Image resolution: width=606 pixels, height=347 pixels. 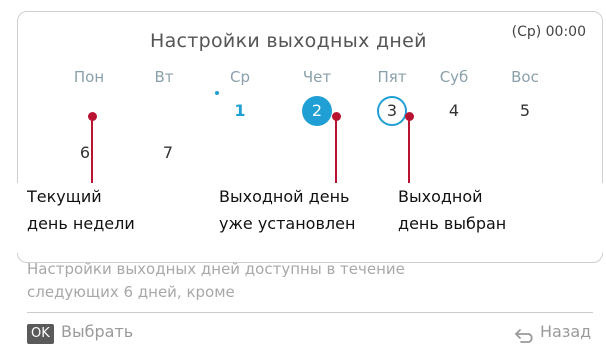 I want to click on clock: (Ср) 00:00, so click(x=548, y=32).